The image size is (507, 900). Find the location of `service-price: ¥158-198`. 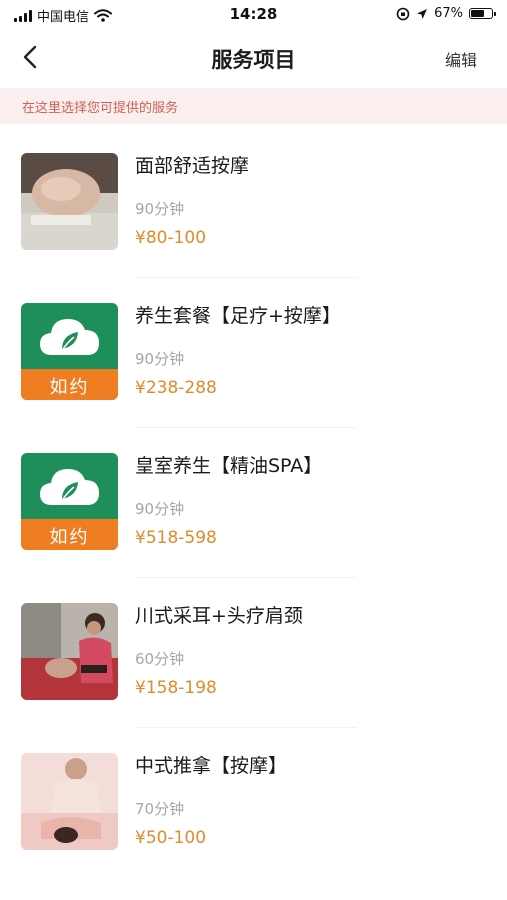

service-price: ¥158-198 is located at coordinates (176, 688).